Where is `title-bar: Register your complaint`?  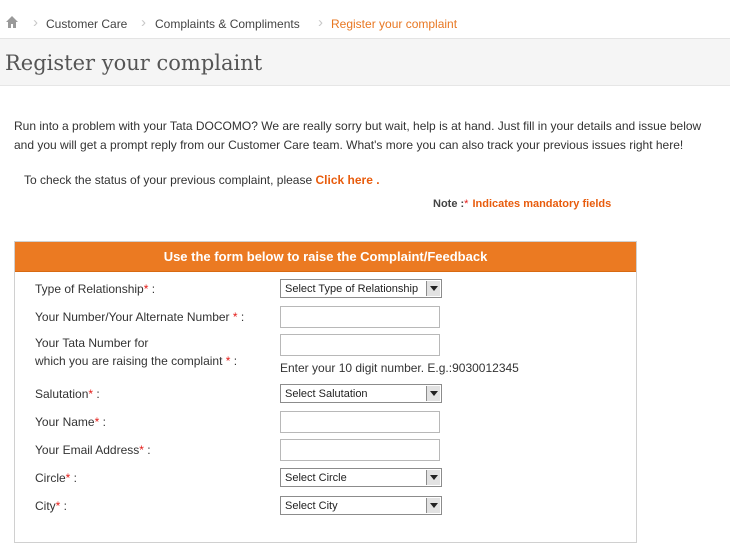
title-bar: Register your complaint is located at coordinates (365, 62).